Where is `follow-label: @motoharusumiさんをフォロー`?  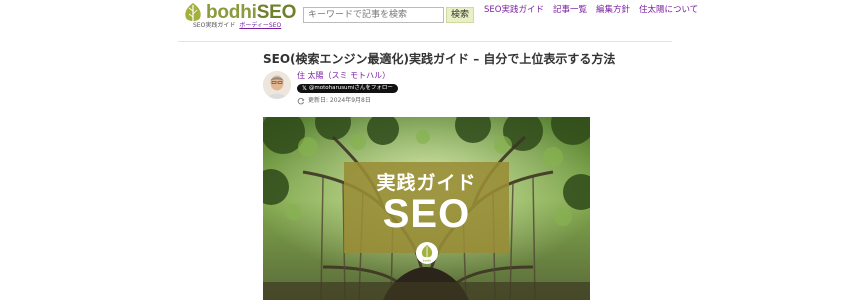
follow-label: @motoharusumiさんをフォロー is located at coordinates (350, 88).